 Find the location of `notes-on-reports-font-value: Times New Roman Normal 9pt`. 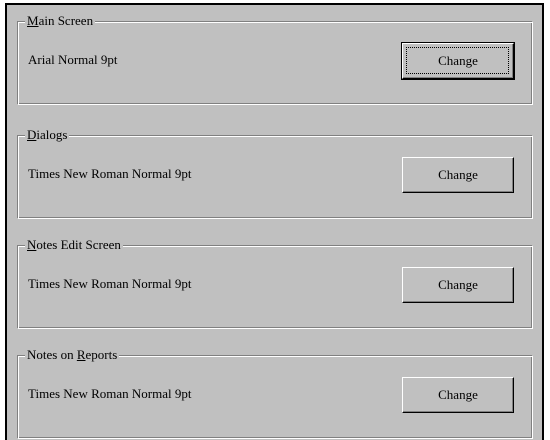

notes-on-reports-font-value: Times New Roman Normal 9pt is located at coordinates (110, 393).